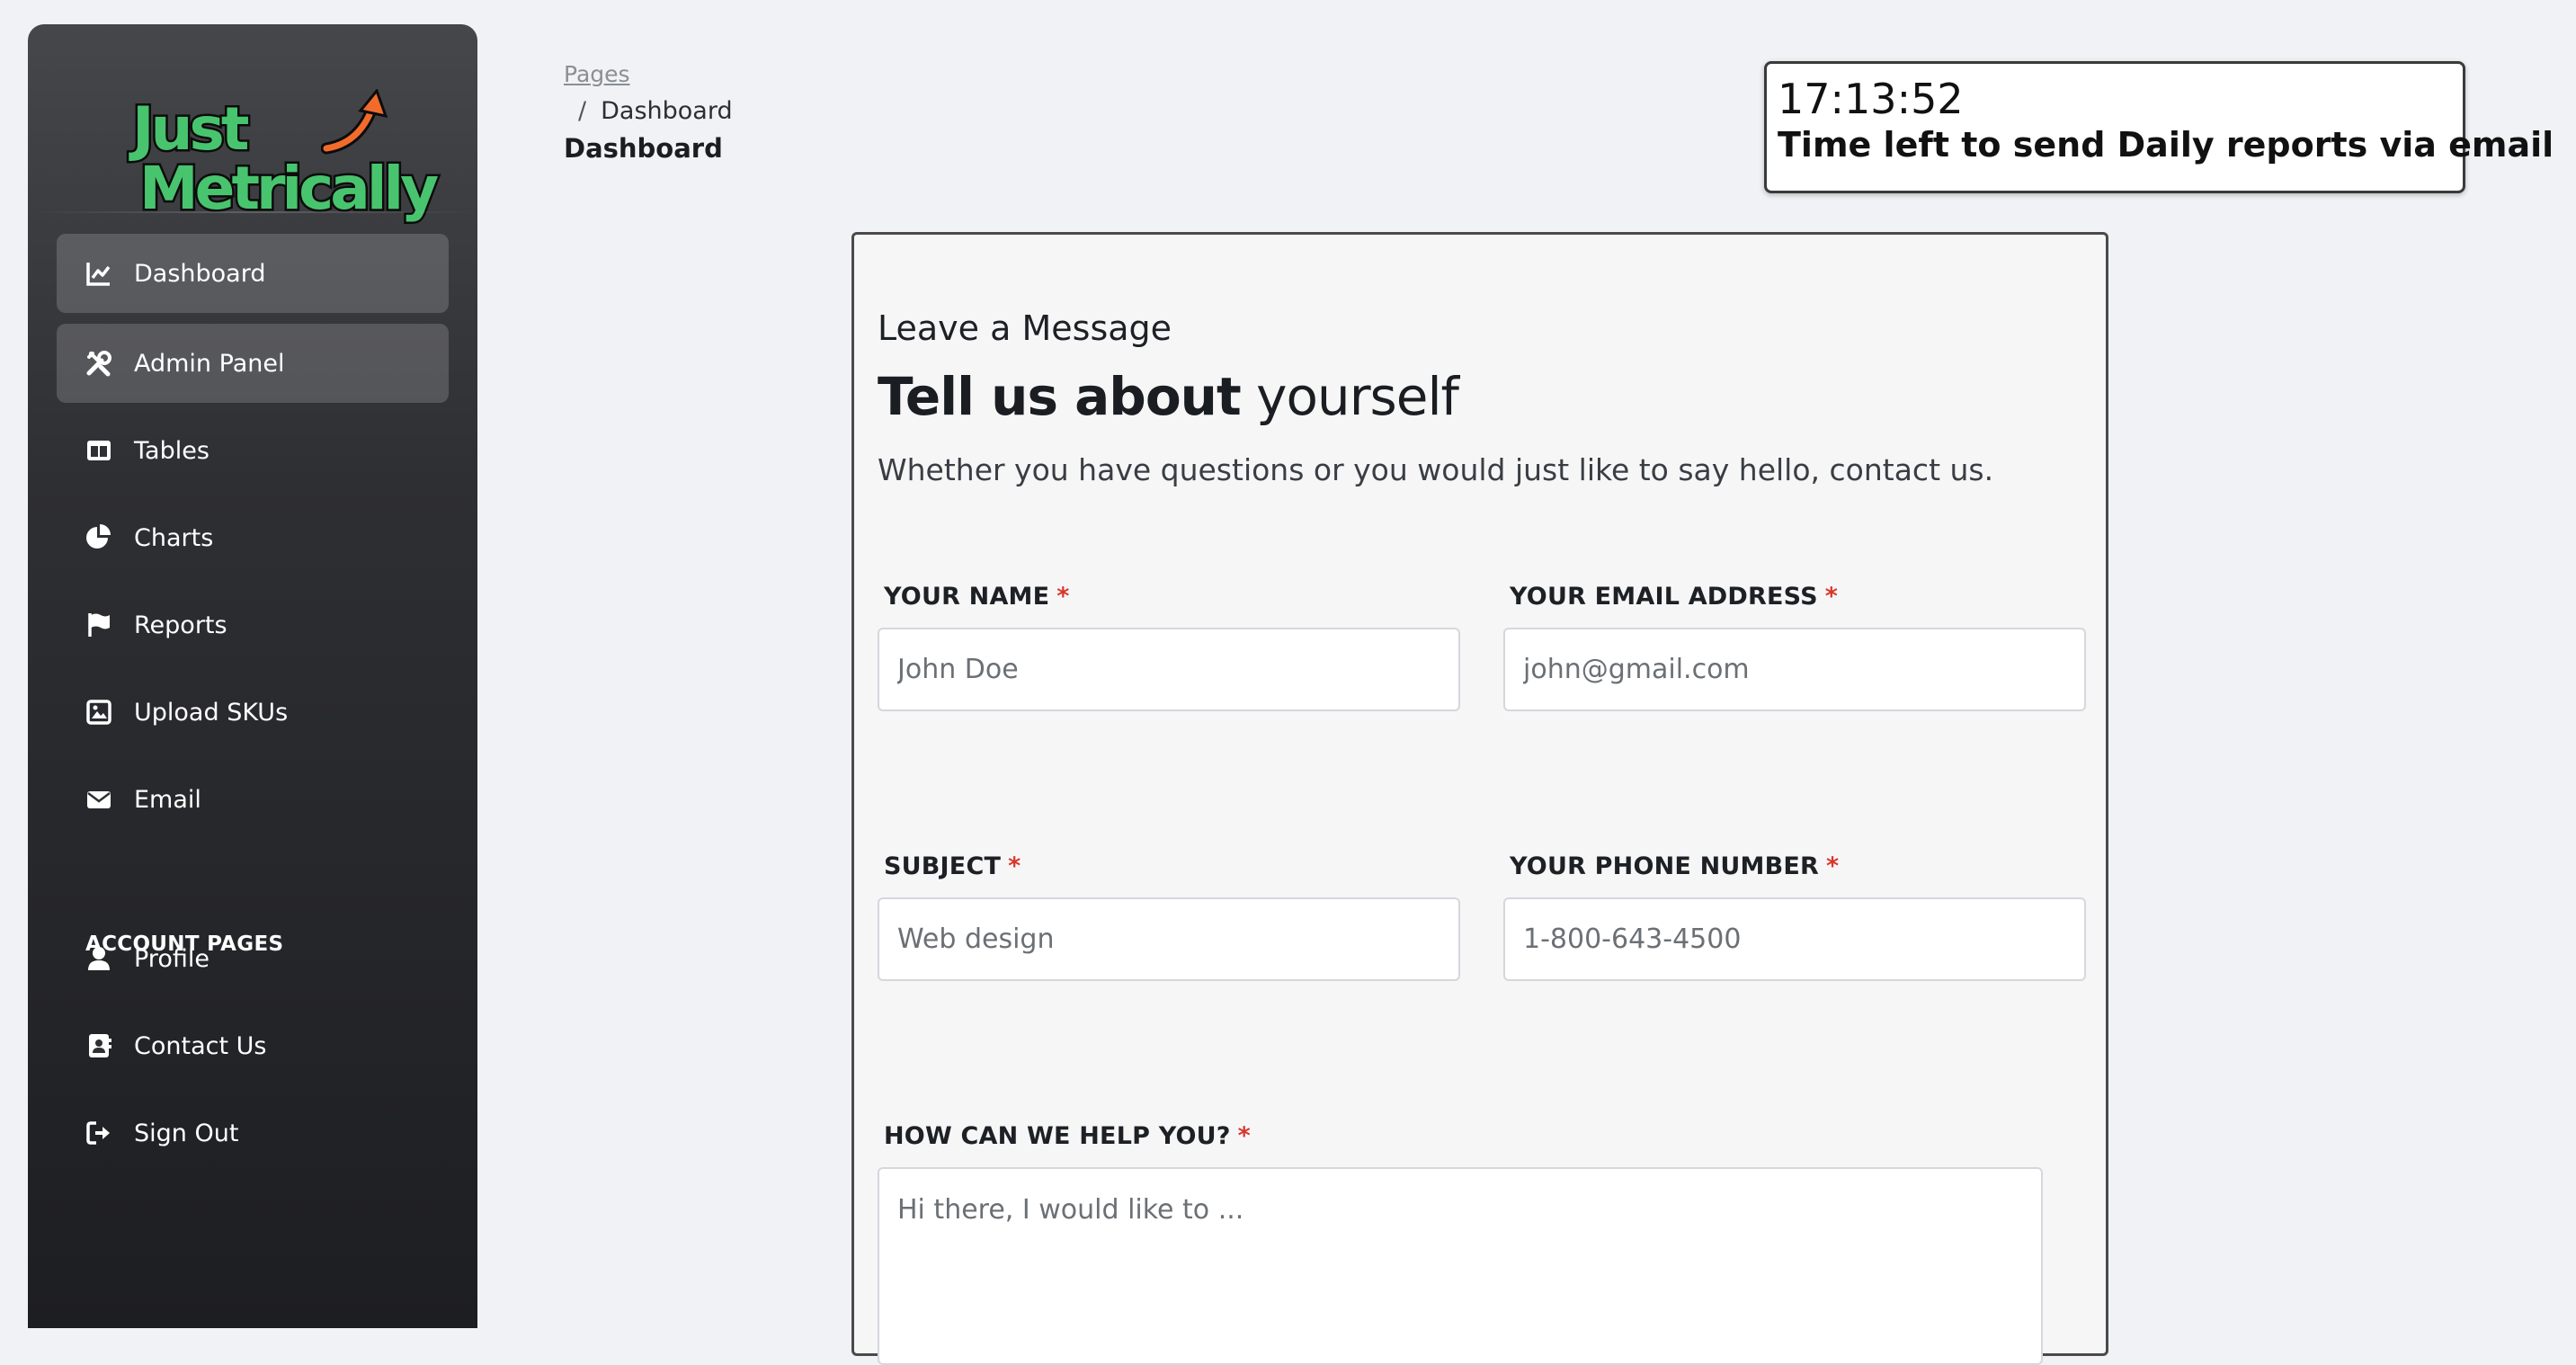  What do you see at coordinates (1025, 328) in the screenshot?
I see `form-kicker: Leave a Message` at bounding box center [1025, 328].